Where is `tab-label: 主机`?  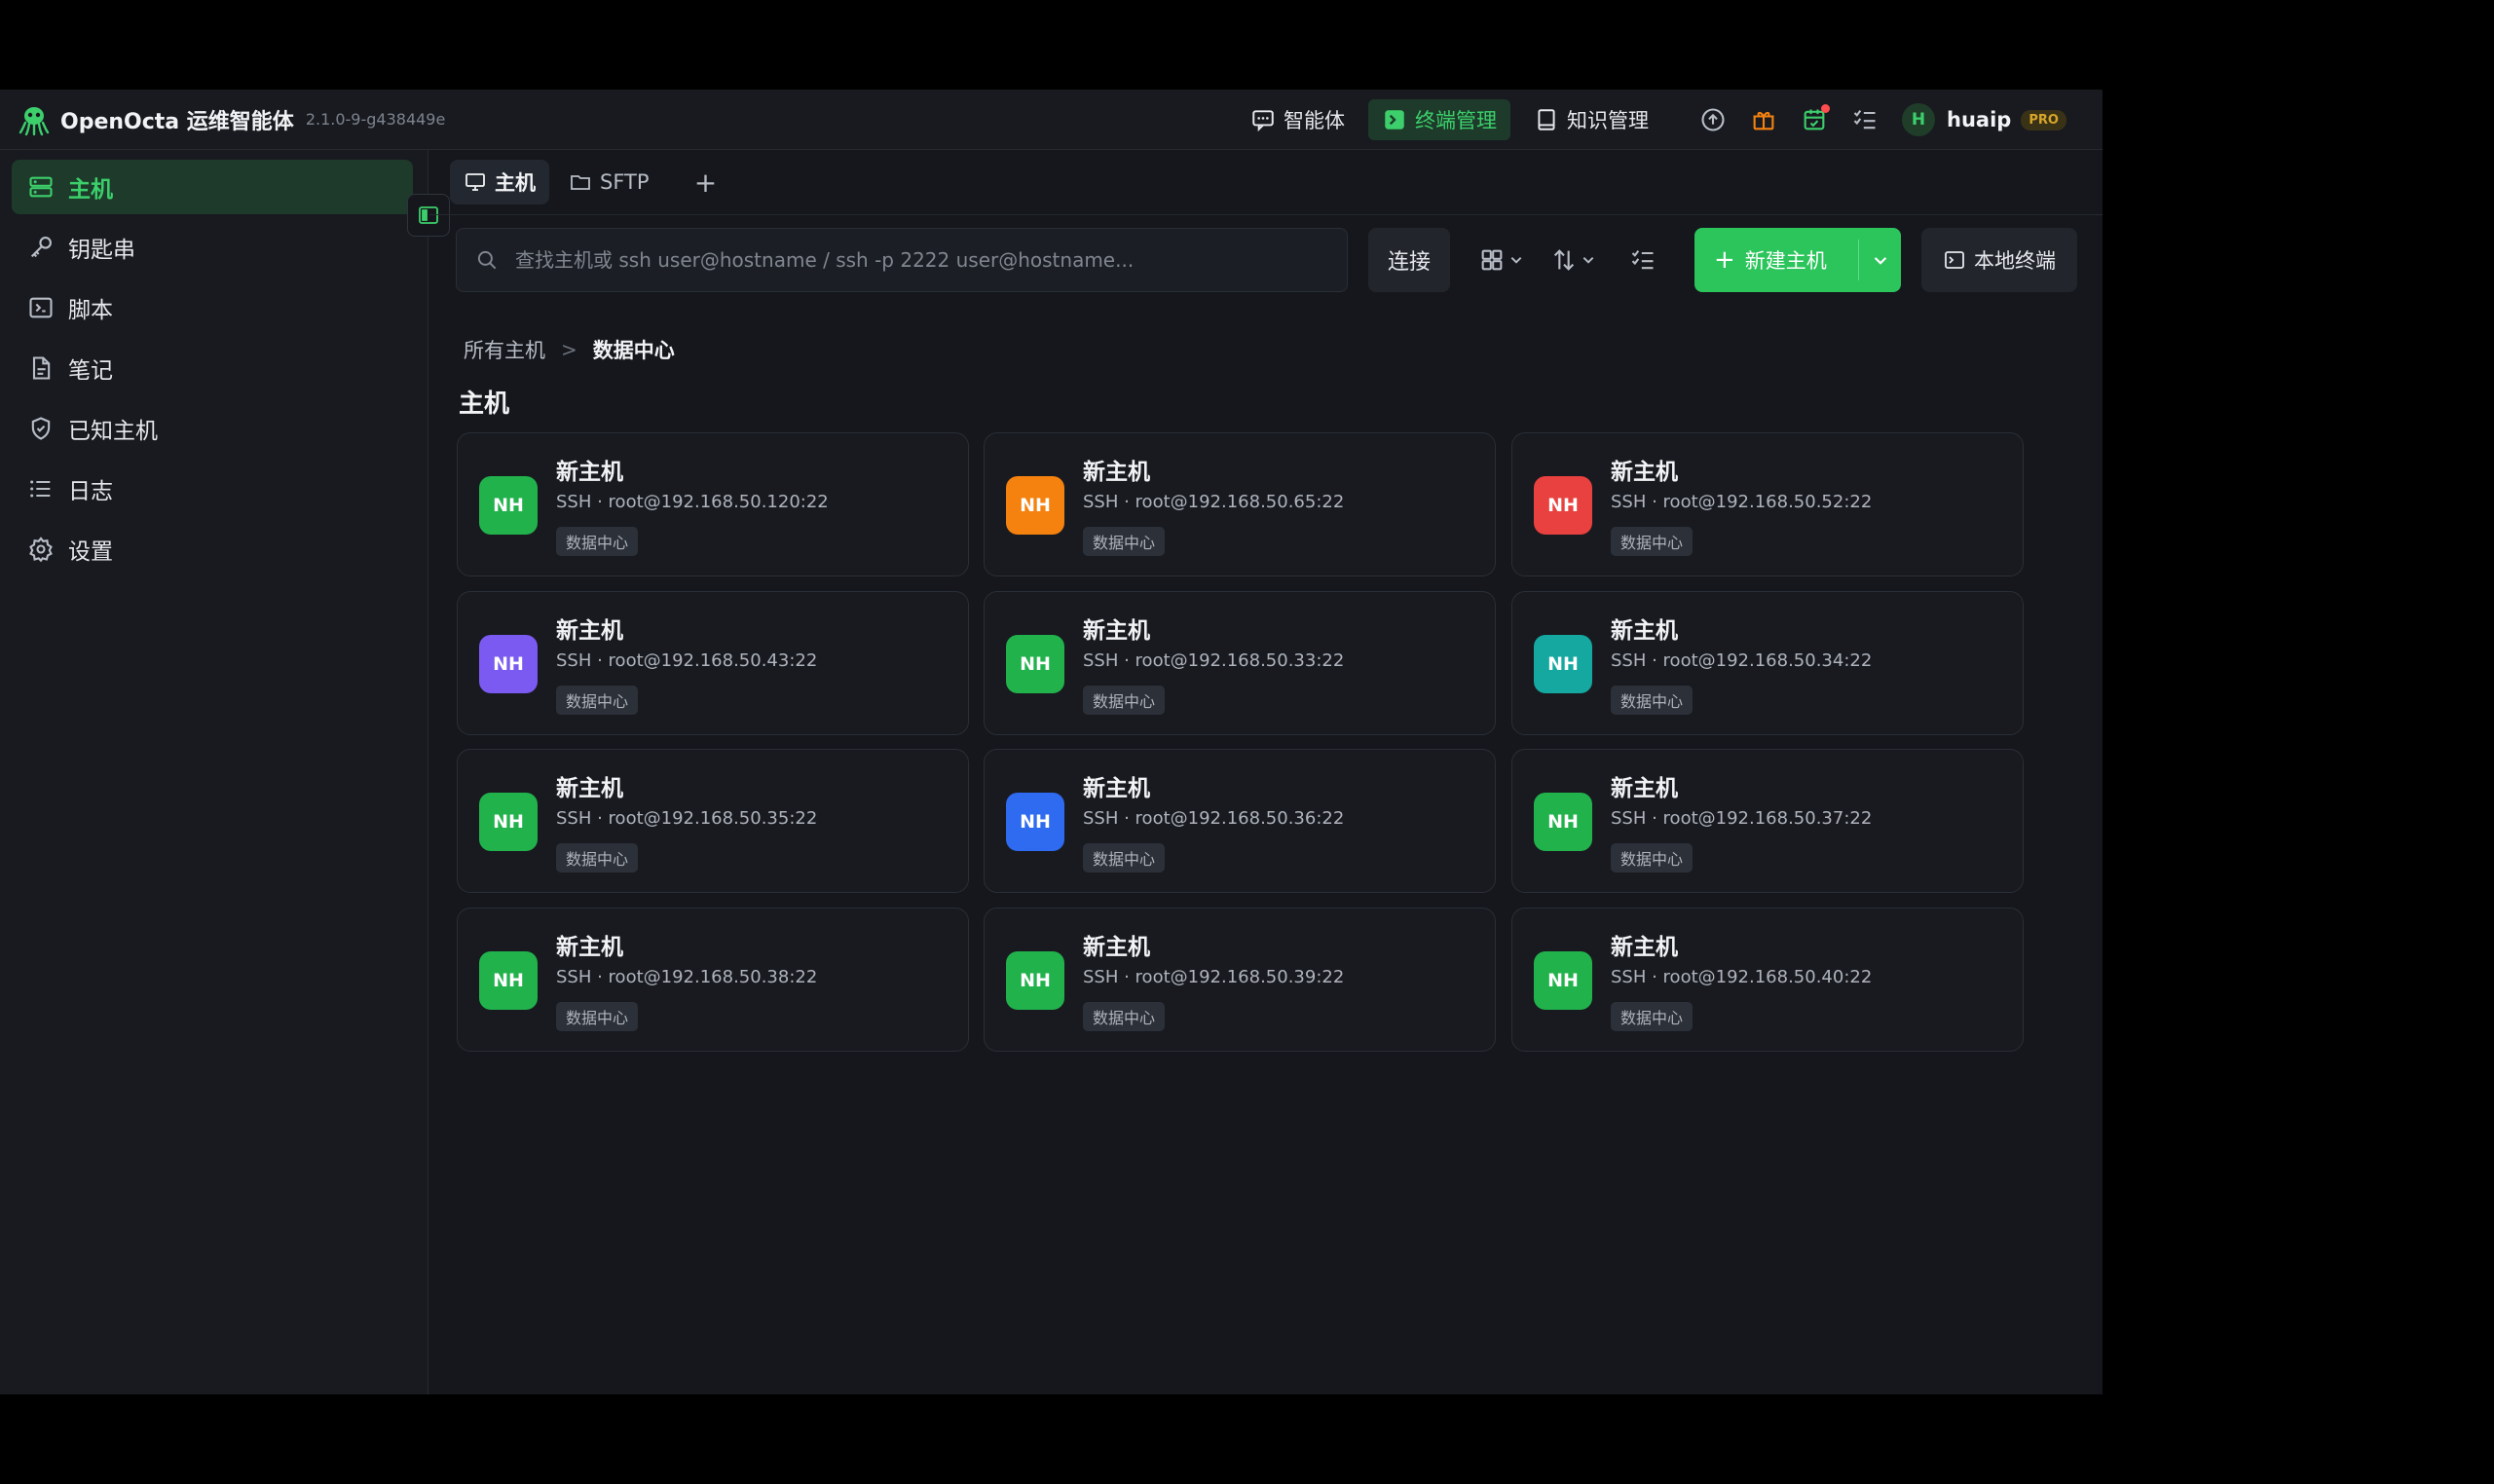 tab-label: 主机 is located at coordinates (515, 183).